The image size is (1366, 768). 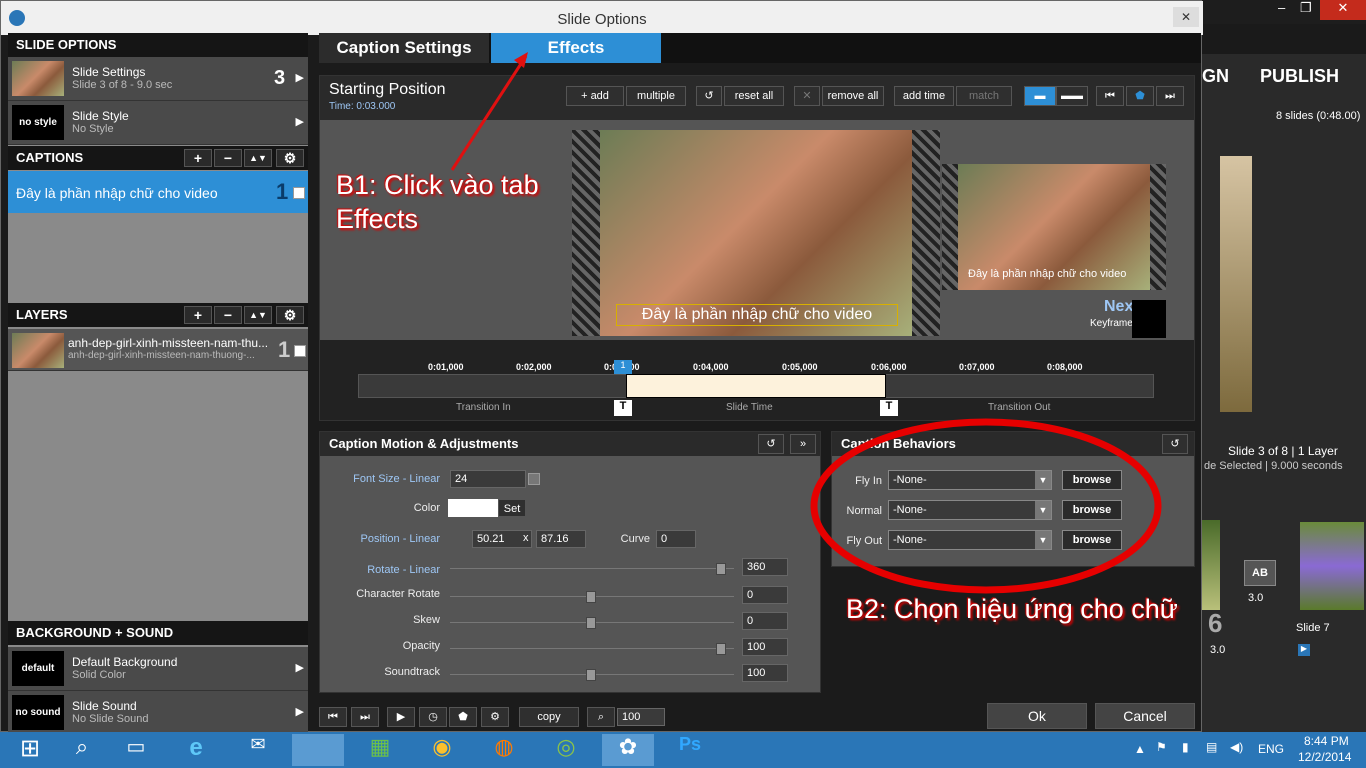 I want to click on tray-up-icon: ▲, so click(x=1140, y=749).